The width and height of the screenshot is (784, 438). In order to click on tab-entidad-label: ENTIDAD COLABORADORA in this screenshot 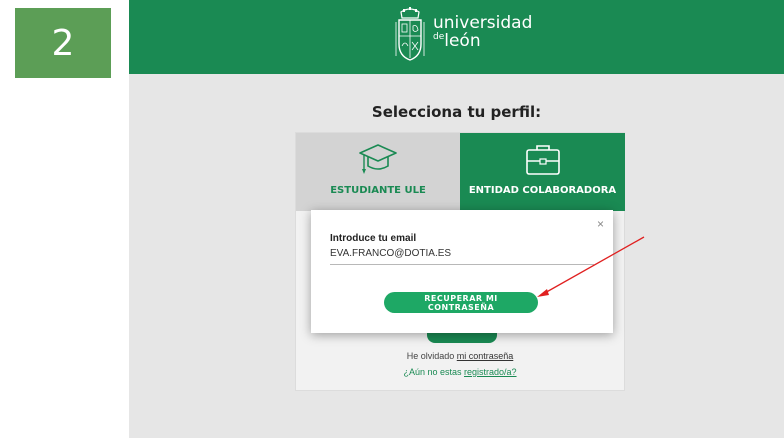, I will do `click(542, 190)`.